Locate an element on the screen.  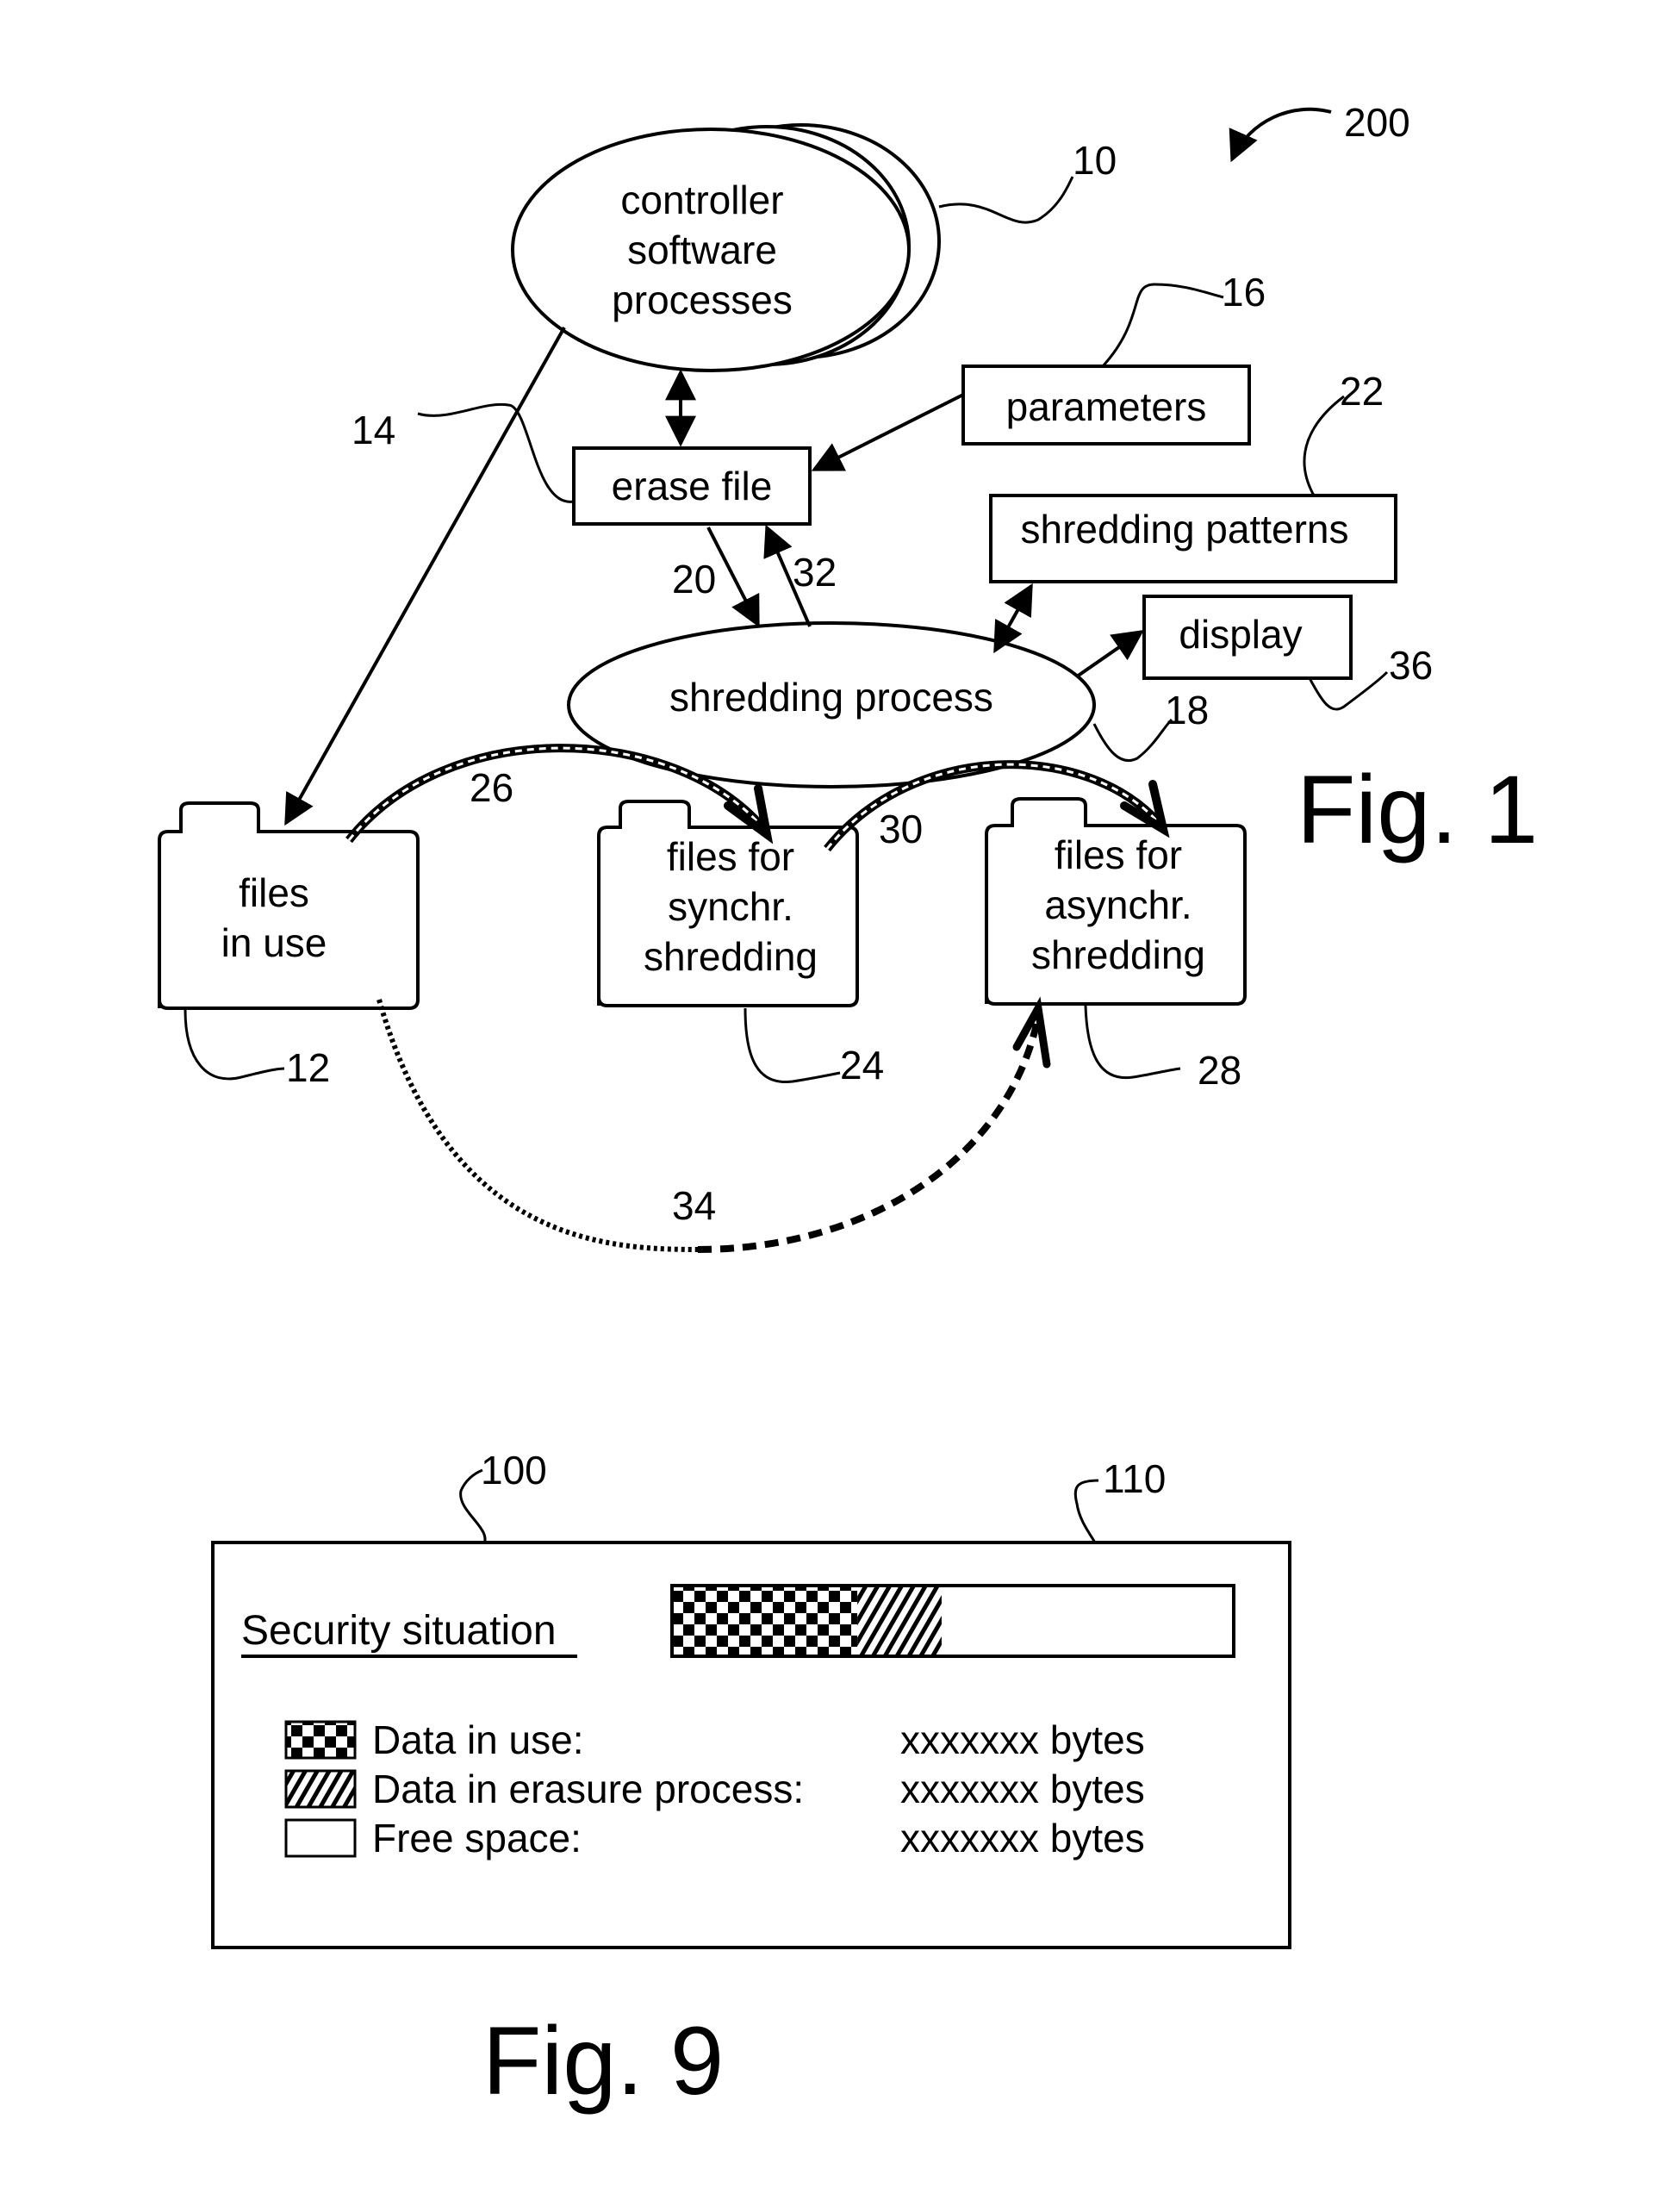
files-sync-line-3: shredding is located at coordinates (731, 956).